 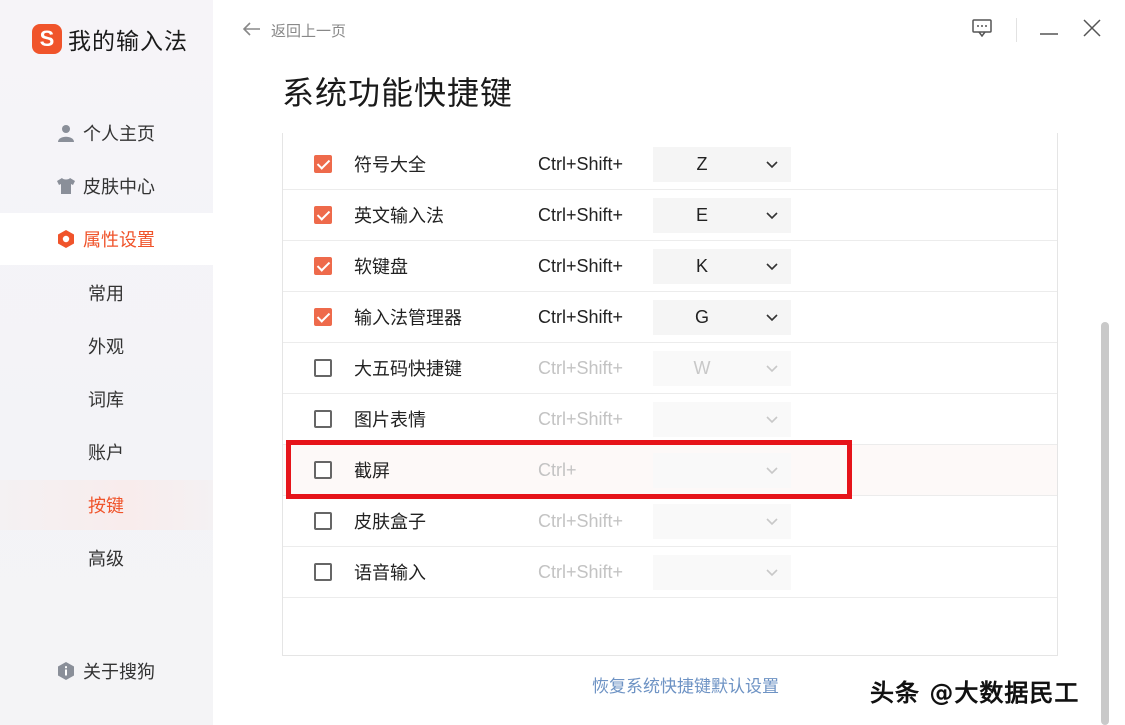 I want to click on back-link: 返回上一页, so click(x=294, y=30).